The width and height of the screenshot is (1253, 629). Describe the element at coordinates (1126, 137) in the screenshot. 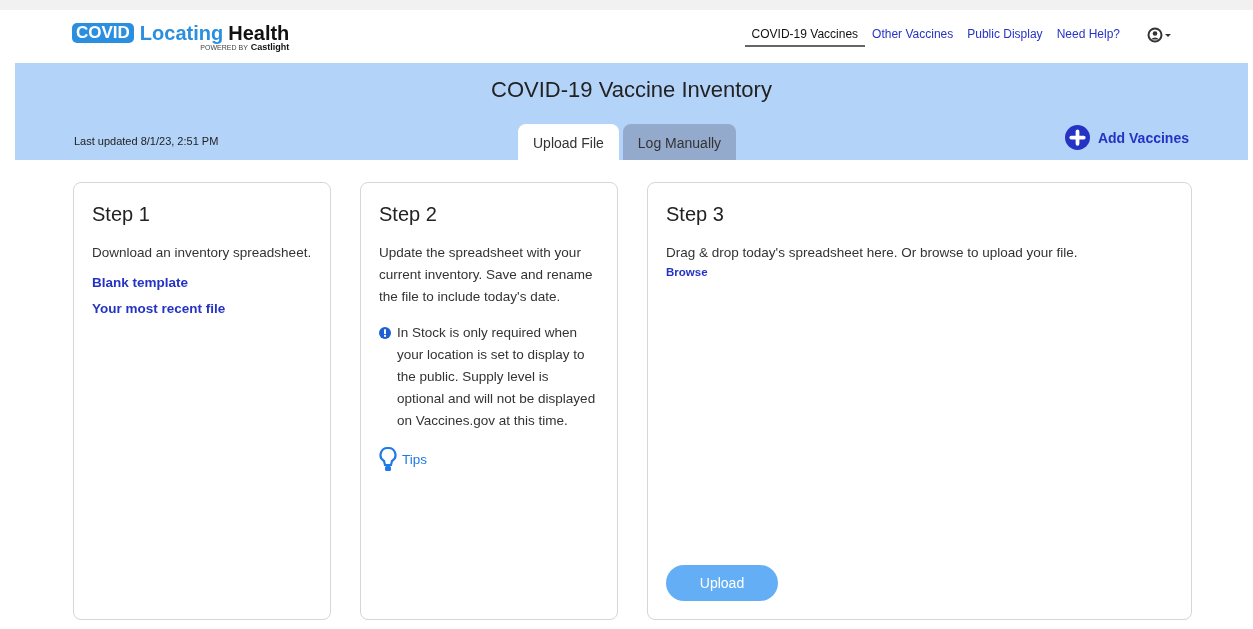

I see `add-vaccines-button: Add Vaccines` at that location.